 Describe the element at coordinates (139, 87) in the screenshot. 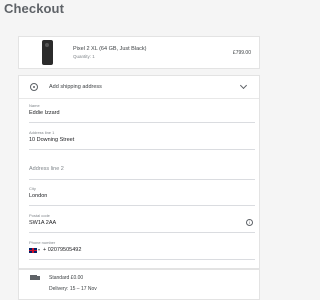

I see `shipping-address-header: Add shipping address` at that location.